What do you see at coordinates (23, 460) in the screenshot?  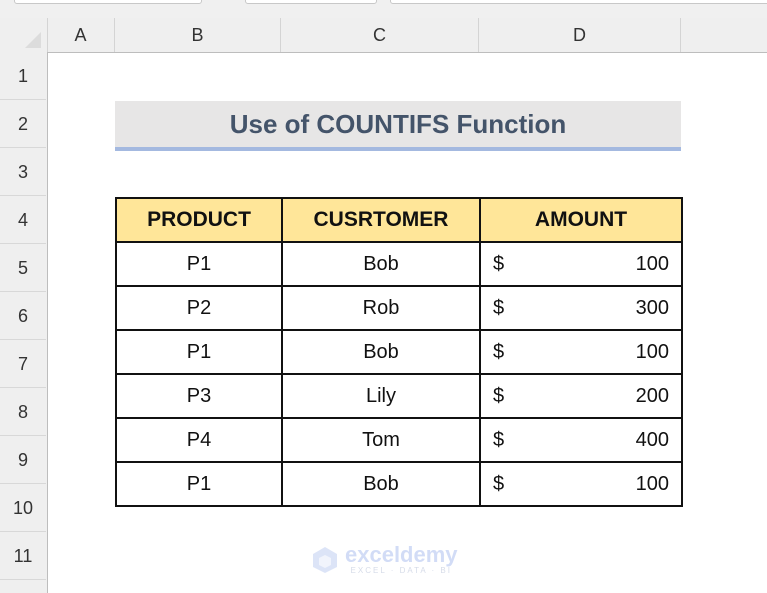 I see `row-header: 9` at bounding box center [23, 460].